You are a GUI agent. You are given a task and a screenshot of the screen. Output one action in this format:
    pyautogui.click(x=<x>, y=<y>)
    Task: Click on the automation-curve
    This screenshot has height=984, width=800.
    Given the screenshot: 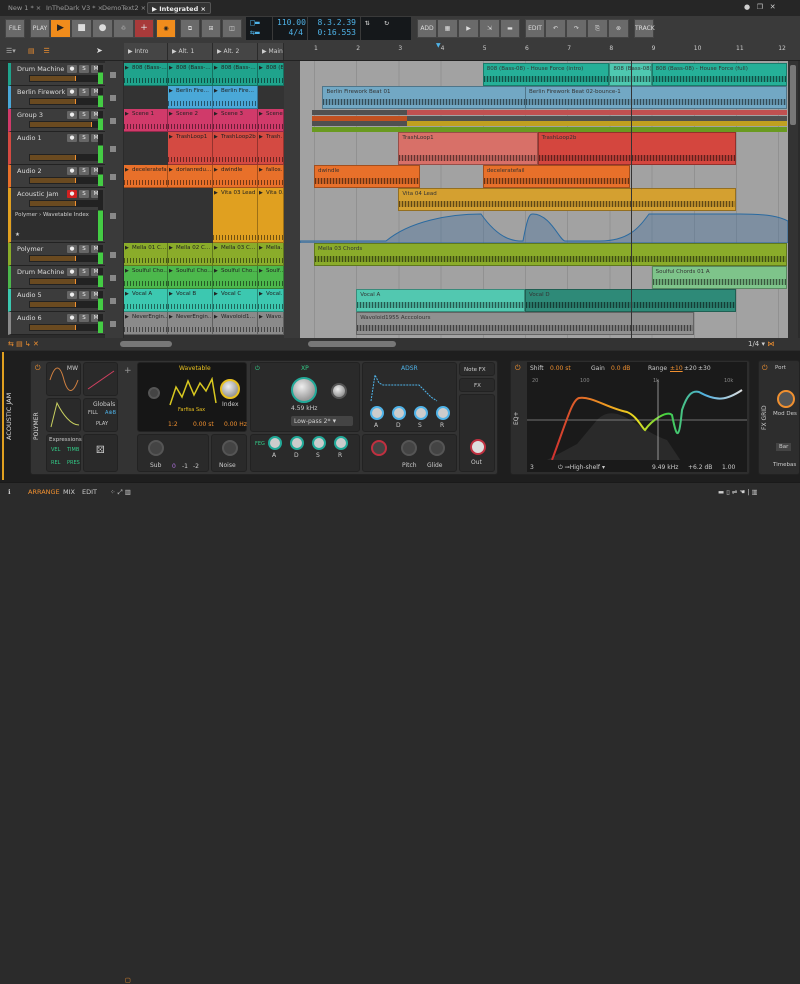 What is the action you would take?
    pyautogui.click(x=544, y=227)
    